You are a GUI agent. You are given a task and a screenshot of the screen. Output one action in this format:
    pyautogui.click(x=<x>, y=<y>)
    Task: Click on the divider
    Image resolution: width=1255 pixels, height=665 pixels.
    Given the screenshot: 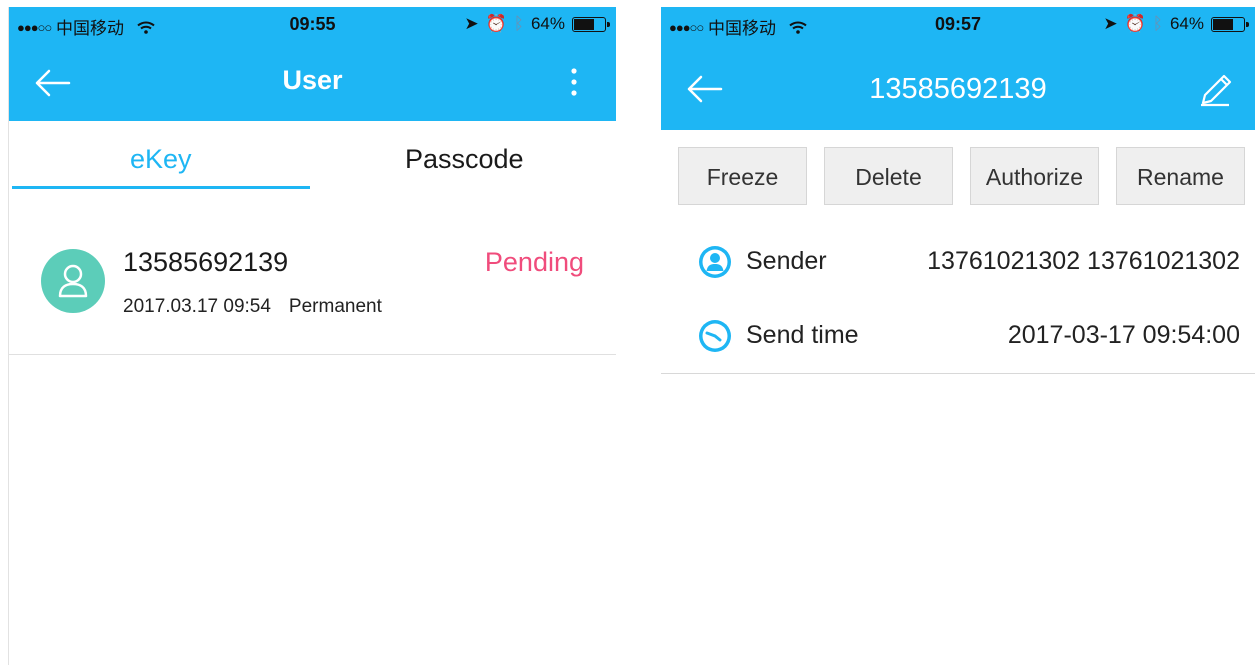 What is the action you would take?
    pyautogui.click(x=958, y=373)
    